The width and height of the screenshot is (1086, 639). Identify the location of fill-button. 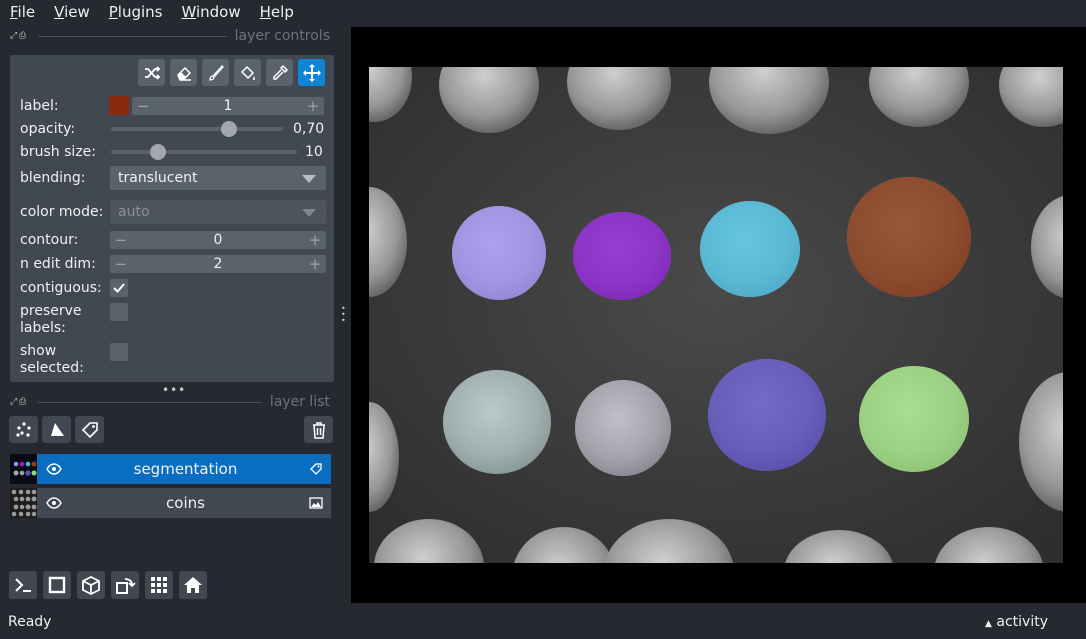
(247, 72).